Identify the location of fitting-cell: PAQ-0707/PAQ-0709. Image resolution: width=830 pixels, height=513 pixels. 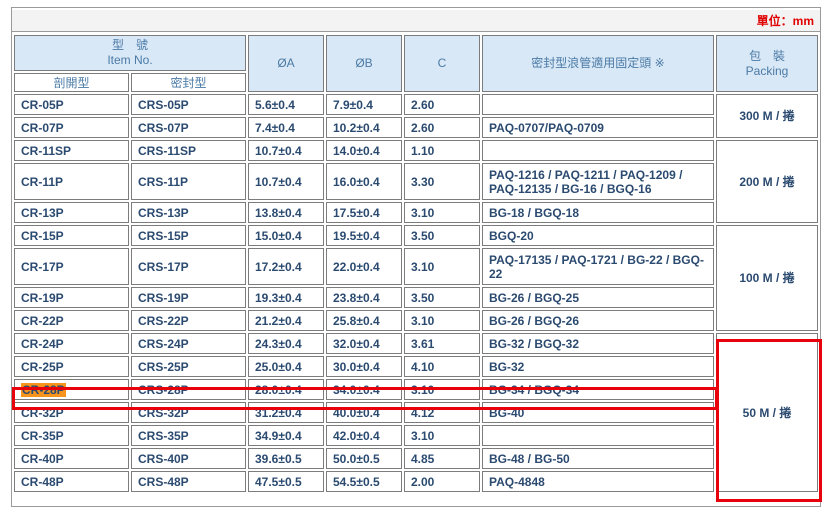
(598, 127).